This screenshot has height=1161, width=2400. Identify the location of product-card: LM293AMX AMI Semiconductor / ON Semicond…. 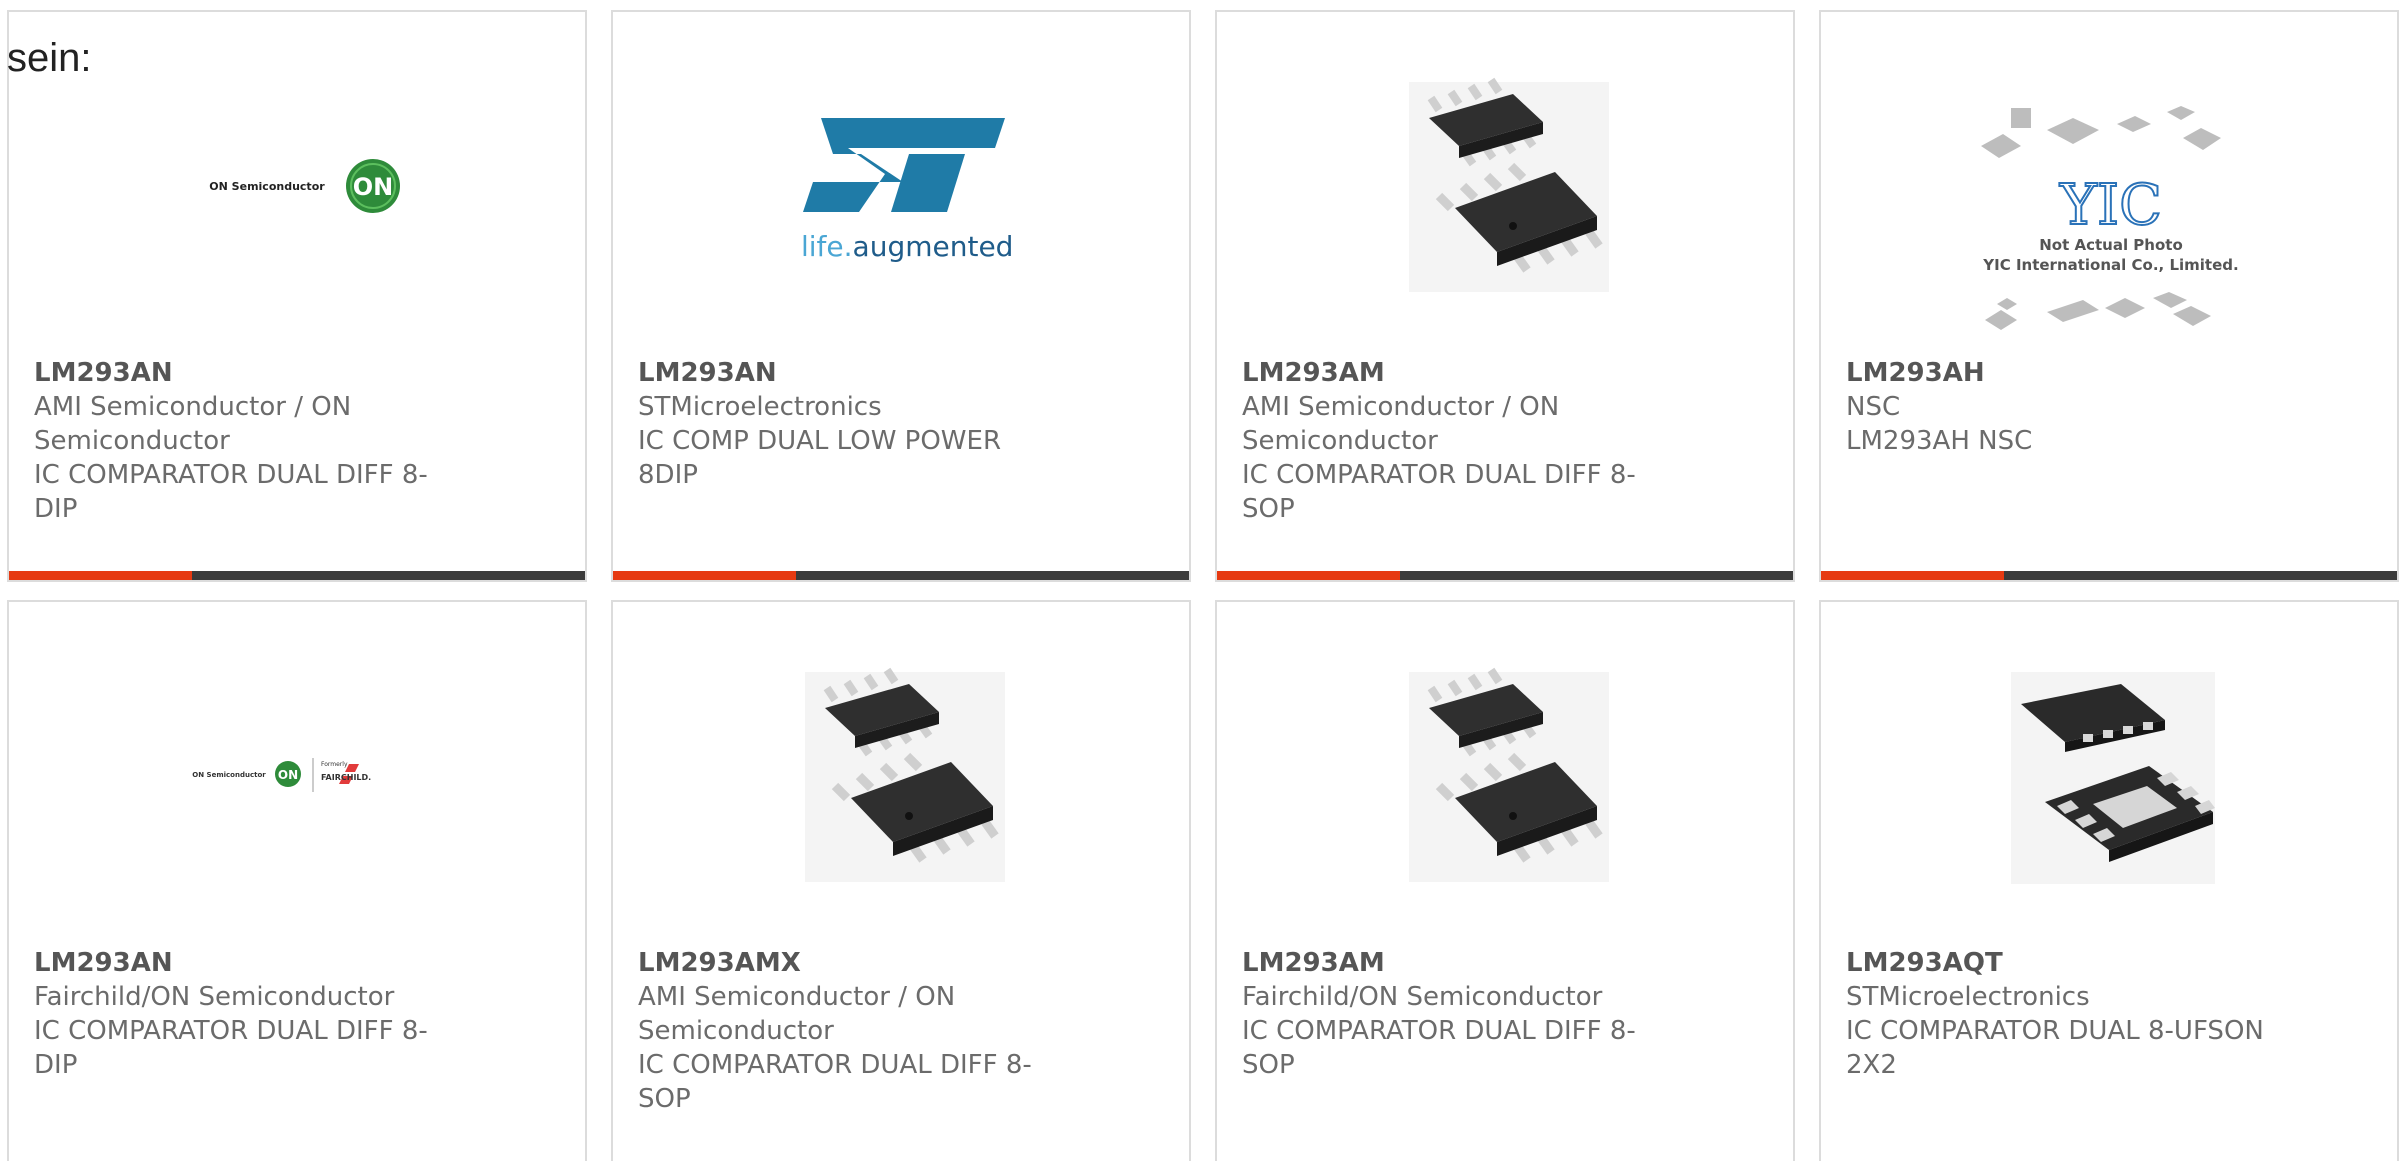
(901, 880).